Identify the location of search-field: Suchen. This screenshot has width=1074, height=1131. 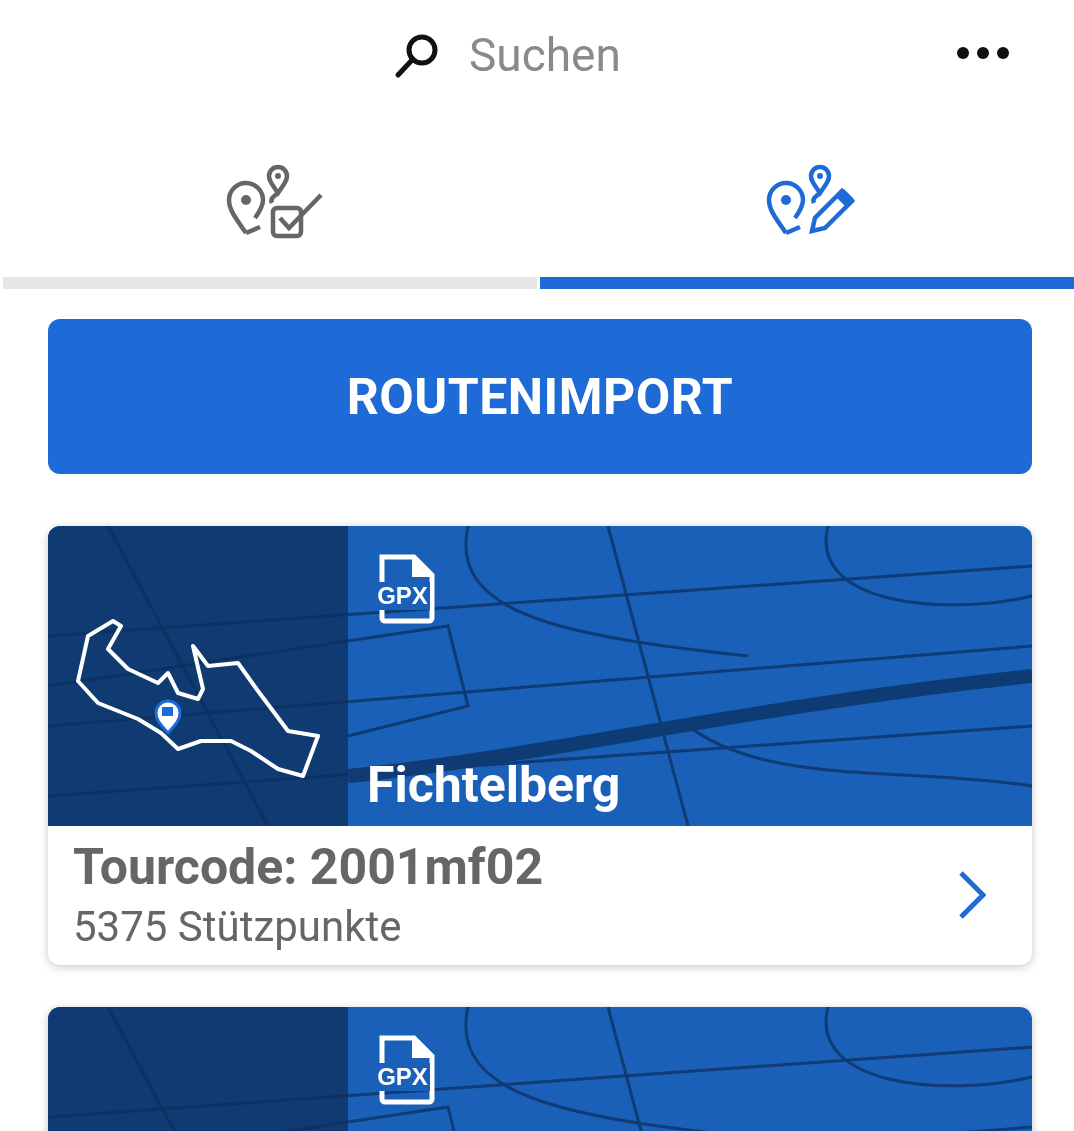
(579, 55).